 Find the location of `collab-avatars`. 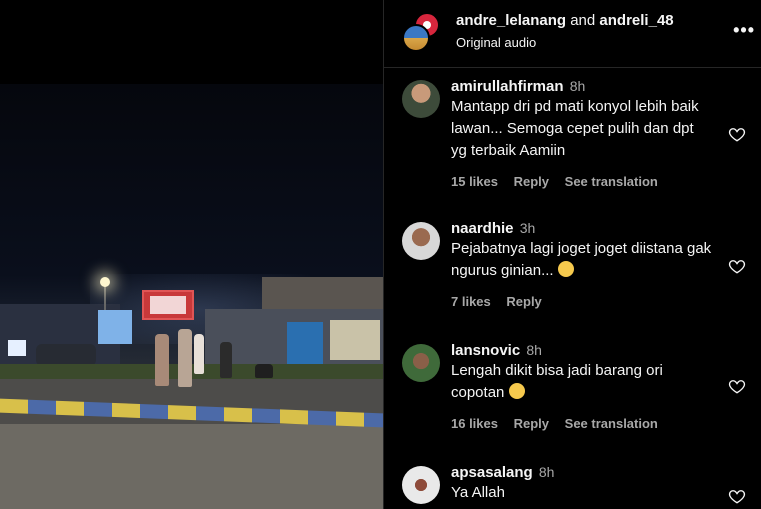

collab-avatars is located at coordinates (422, 32).